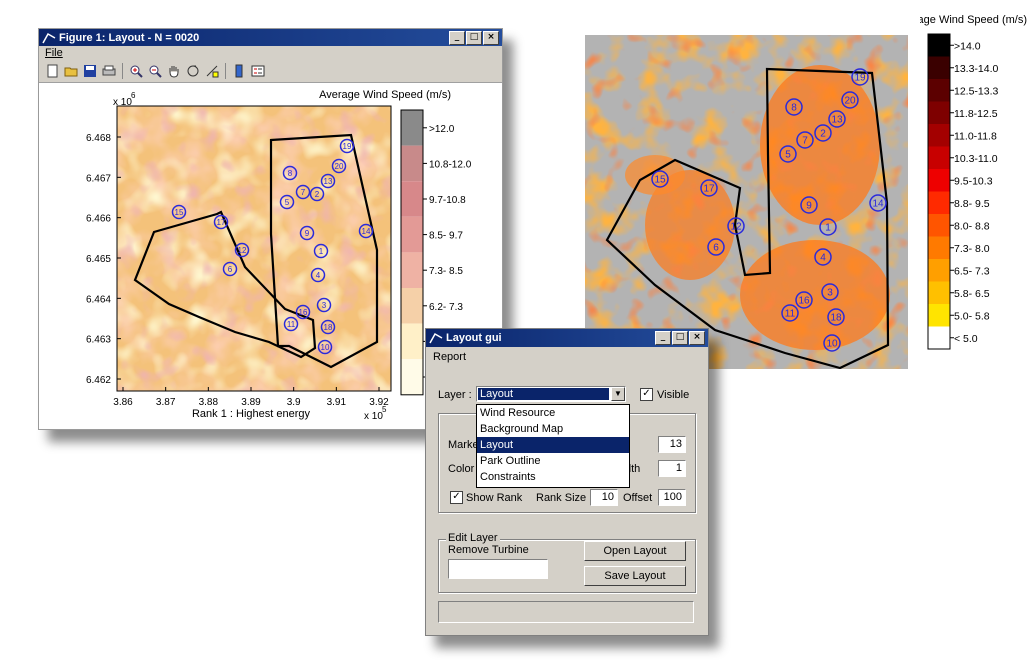  I want to click on layer-select: Layout ▼, so click(551, 394).